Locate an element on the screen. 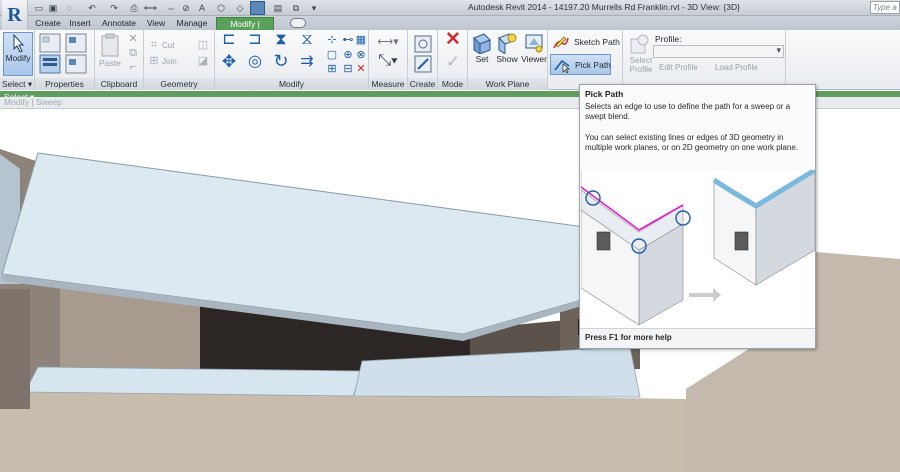  modify-button: Modify is located at coordinates (18, 54).